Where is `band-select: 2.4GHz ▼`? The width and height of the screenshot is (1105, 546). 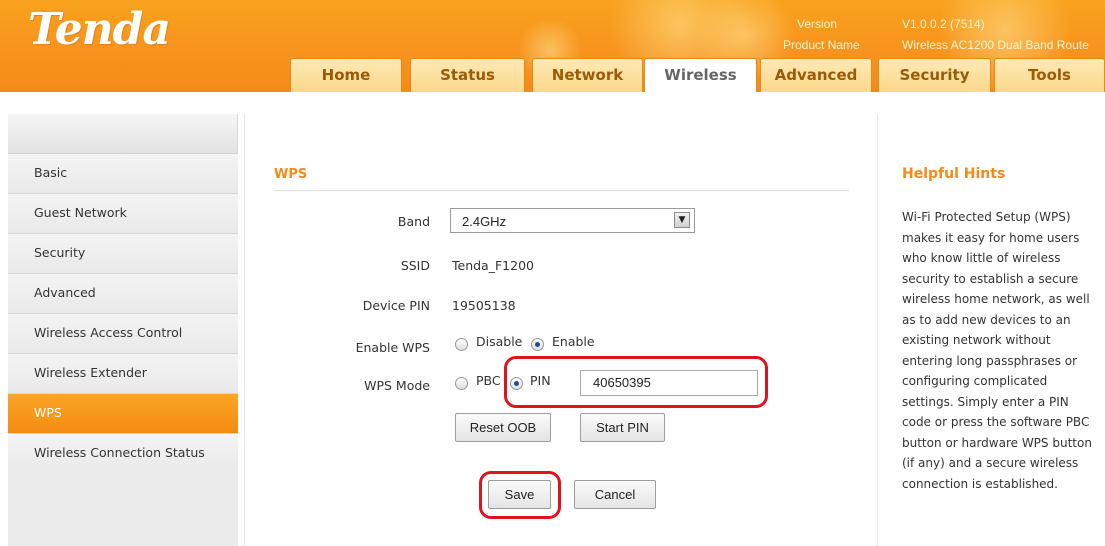
band-select: 2.4GHz ▼ is located at coordinates (572, 220).